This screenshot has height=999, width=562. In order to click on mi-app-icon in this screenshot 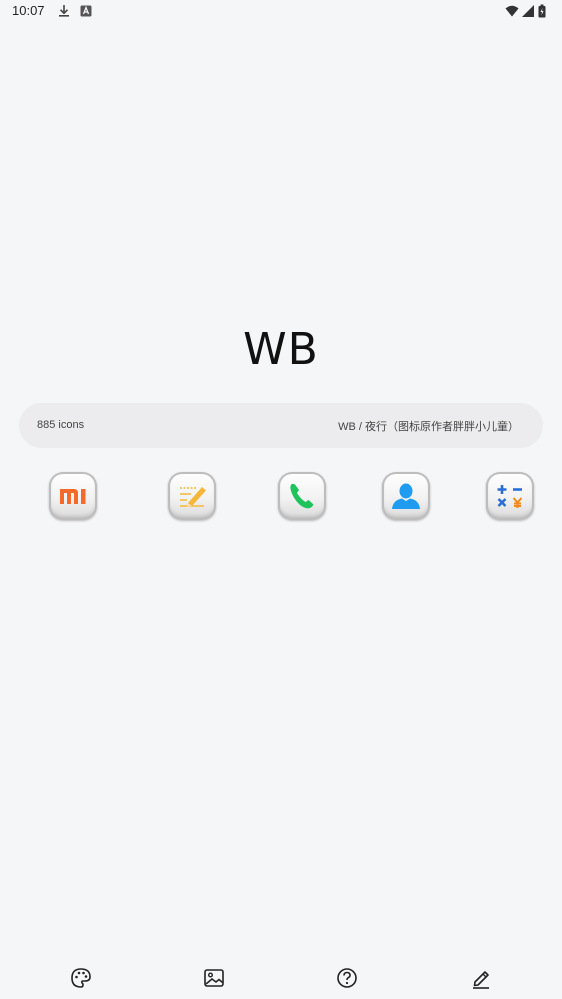, I will do `click(73, 496)`.